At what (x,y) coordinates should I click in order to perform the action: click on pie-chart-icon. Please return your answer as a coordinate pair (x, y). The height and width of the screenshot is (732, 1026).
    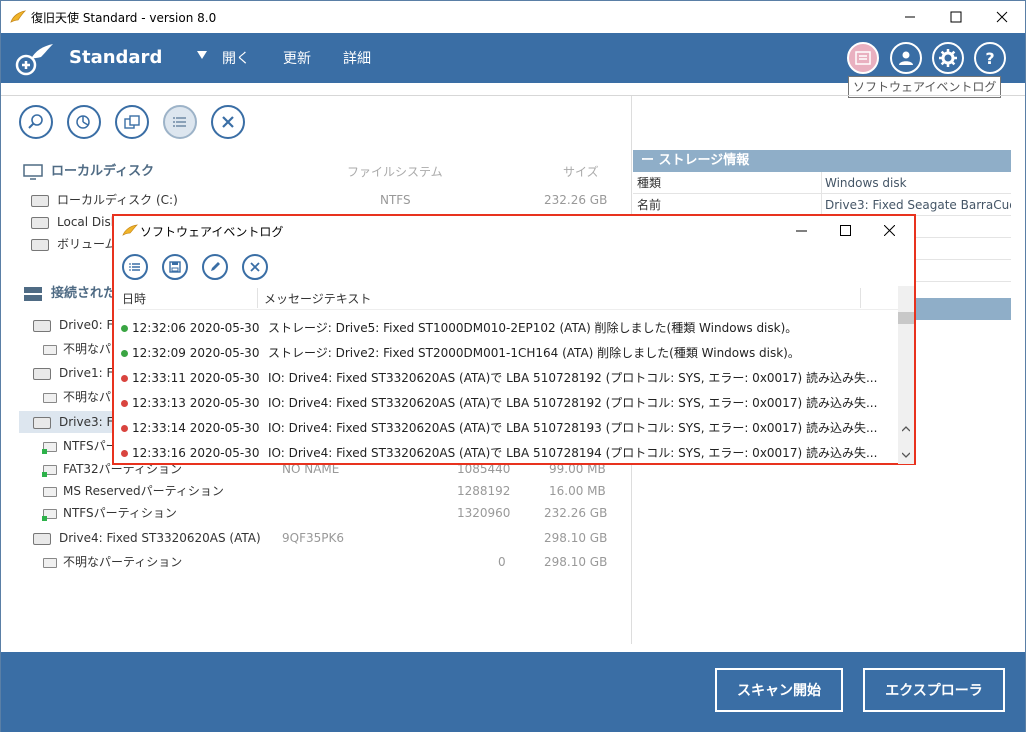
    Looking at the image, I should click on (83, 122).